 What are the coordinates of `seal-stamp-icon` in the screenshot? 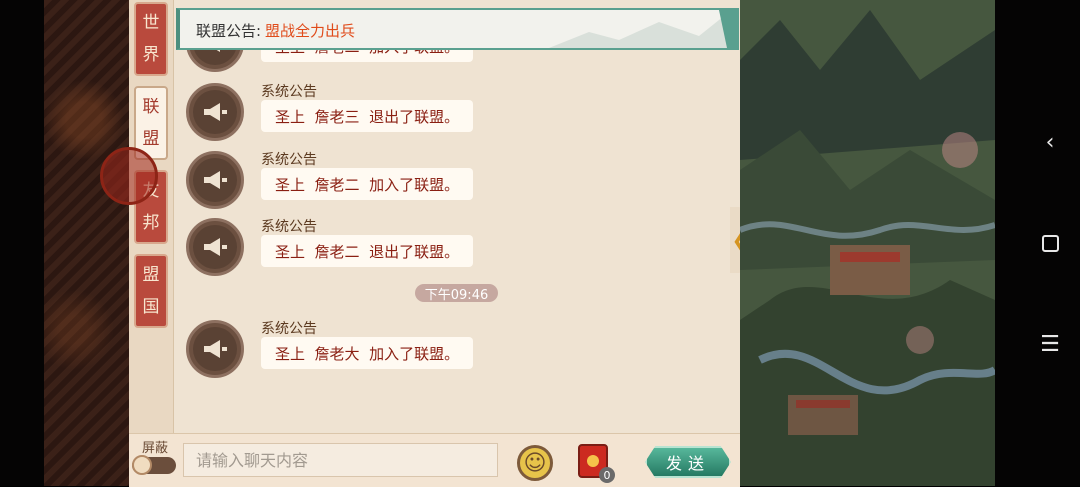 It's located at (129, 176).